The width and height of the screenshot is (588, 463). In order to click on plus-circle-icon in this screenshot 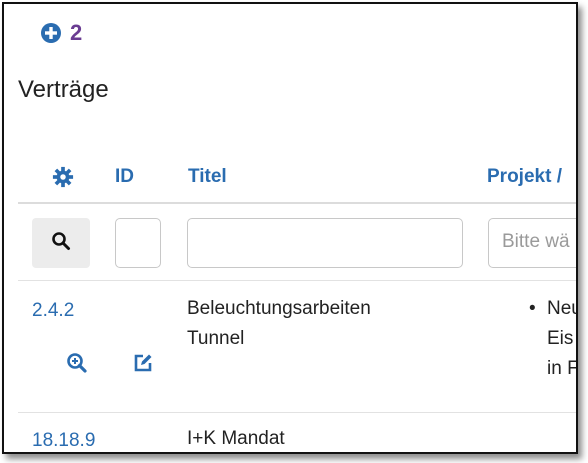, I will do `click(51, 33)`.